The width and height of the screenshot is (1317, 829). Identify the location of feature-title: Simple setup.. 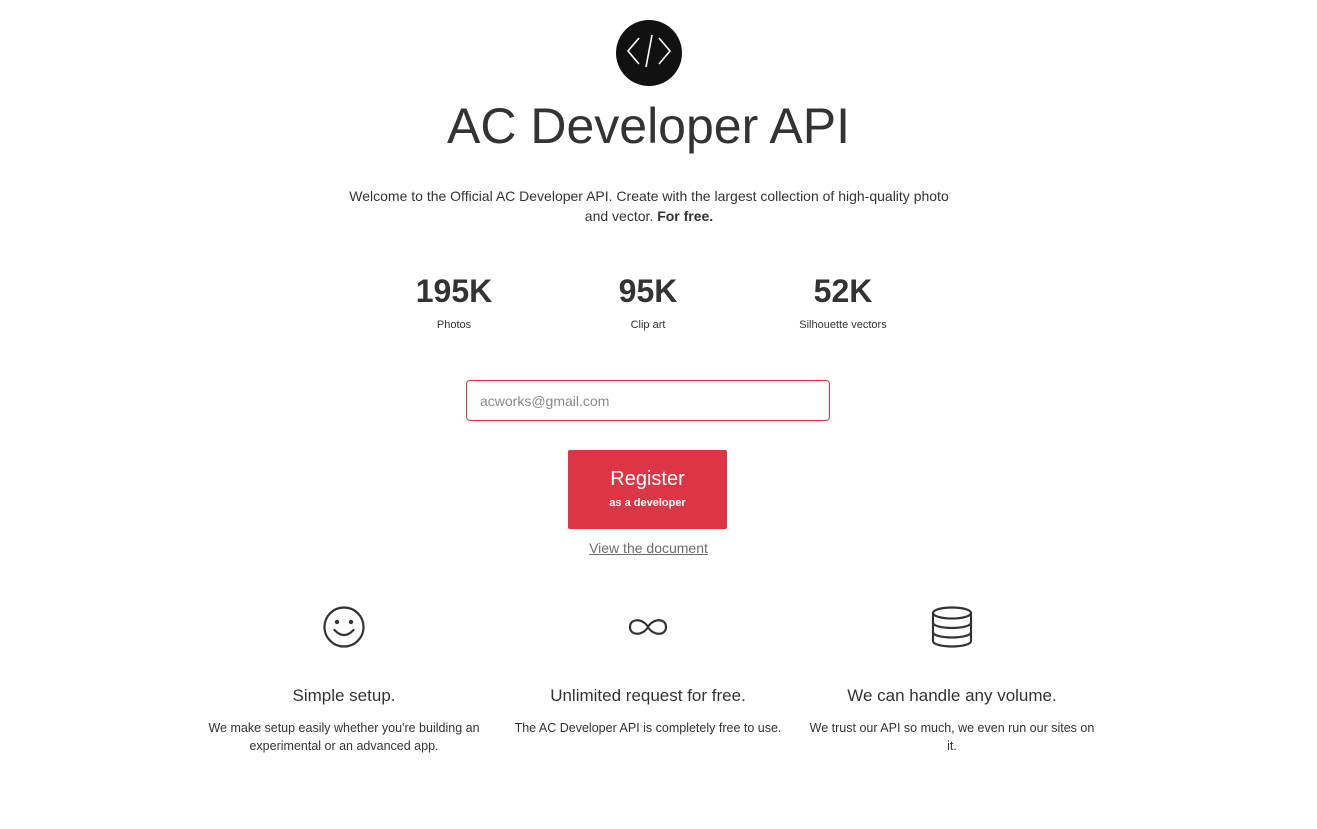
(344, 695).